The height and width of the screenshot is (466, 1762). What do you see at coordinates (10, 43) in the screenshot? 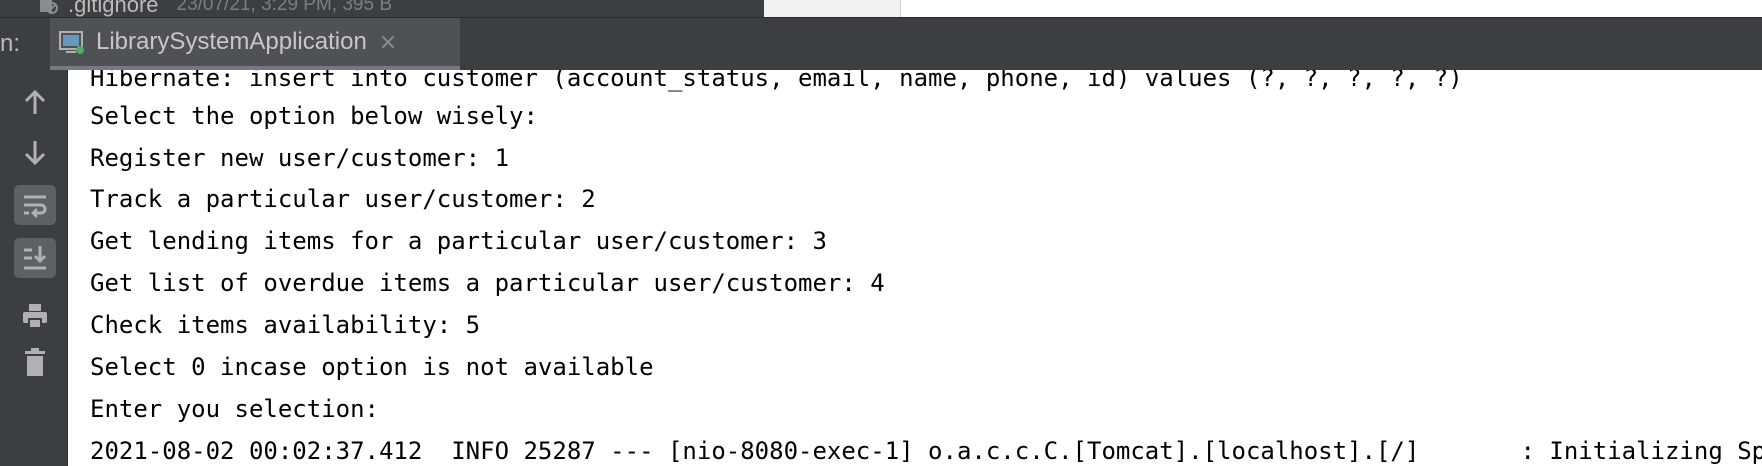
I see `run-window-label: n:` at bounding box center [10, 43].